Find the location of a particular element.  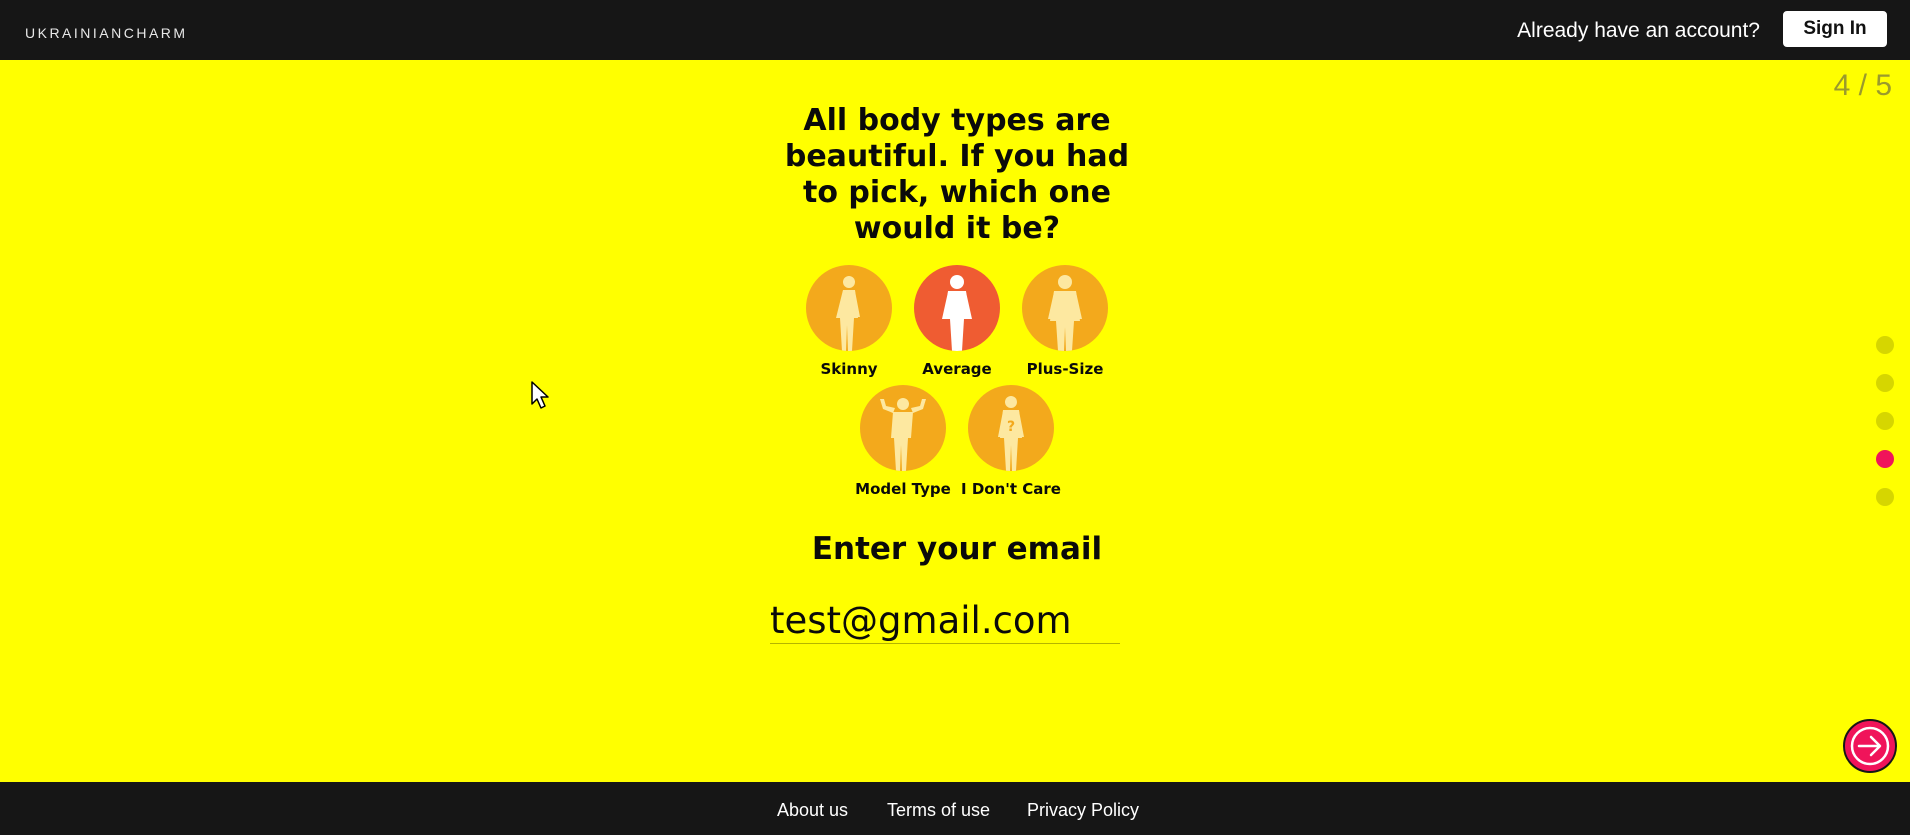

option-dont-care: ? I Don't Care is located at coordinates (1011, 441).